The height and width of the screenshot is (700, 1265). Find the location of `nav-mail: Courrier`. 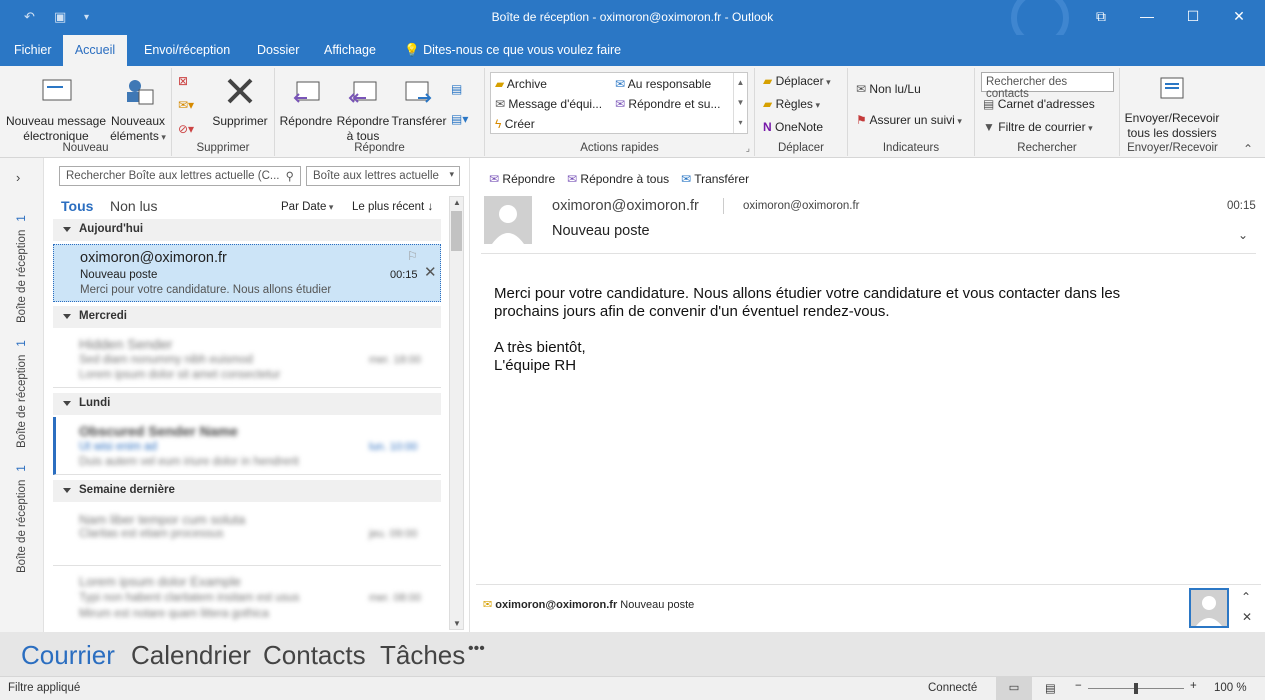

nav-mail: Courrier is located at coordinates (68, 655).